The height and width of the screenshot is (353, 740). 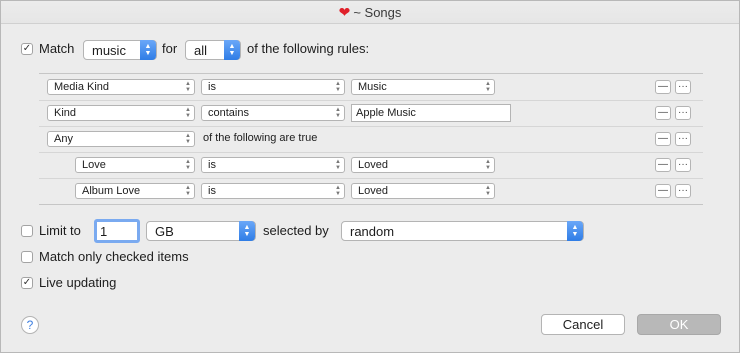 I want to click on help-button: ?, so click(x=30, y=325).